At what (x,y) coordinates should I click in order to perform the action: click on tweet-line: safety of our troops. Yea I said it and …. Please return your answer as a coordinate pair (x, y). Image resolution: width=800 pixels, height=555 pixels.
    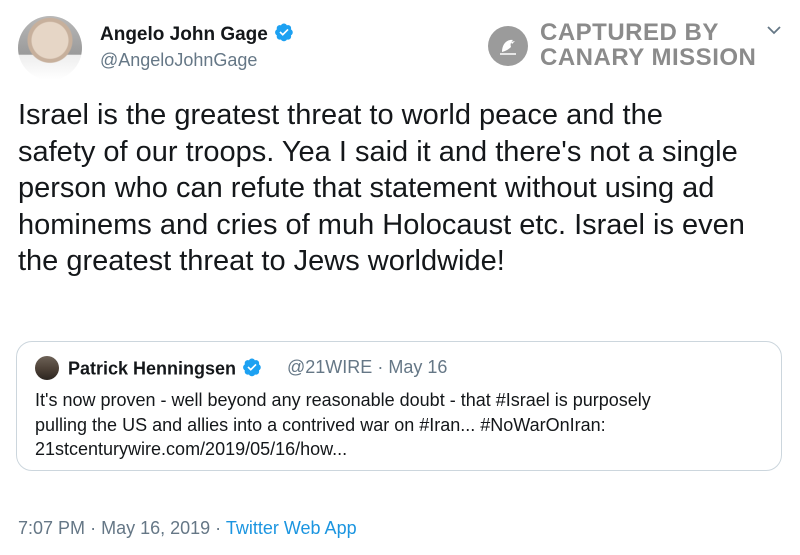
    Looking at the image, I should click on (378, 151).